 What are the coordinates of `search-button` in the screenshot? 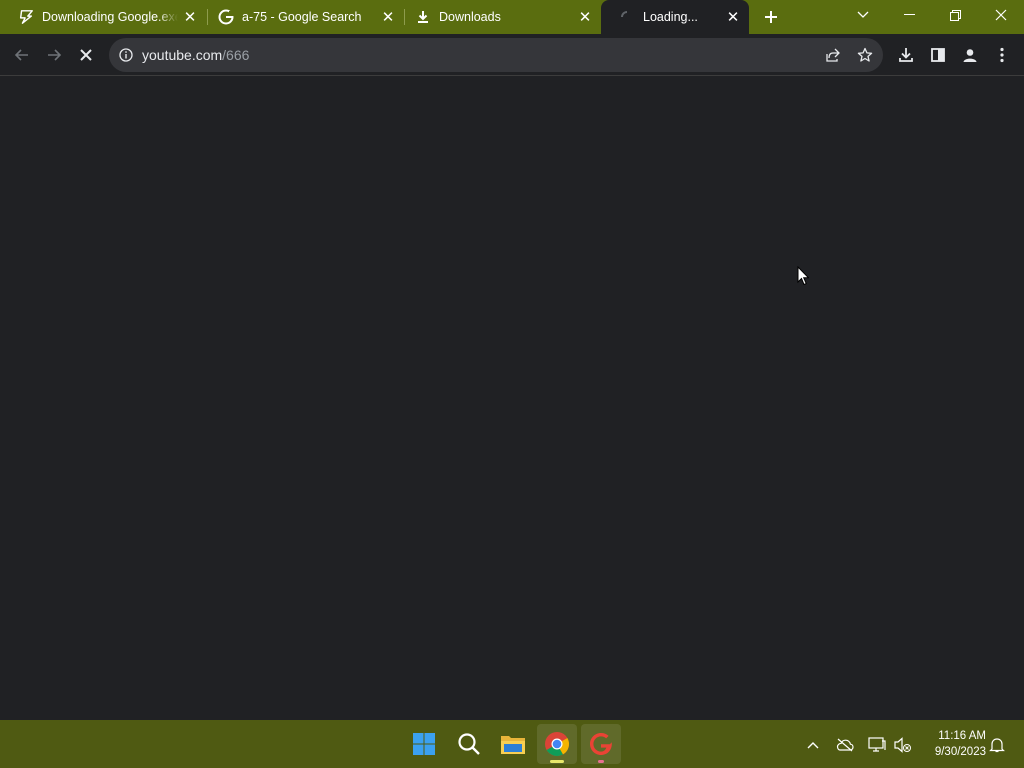 It's located at (469, 744).